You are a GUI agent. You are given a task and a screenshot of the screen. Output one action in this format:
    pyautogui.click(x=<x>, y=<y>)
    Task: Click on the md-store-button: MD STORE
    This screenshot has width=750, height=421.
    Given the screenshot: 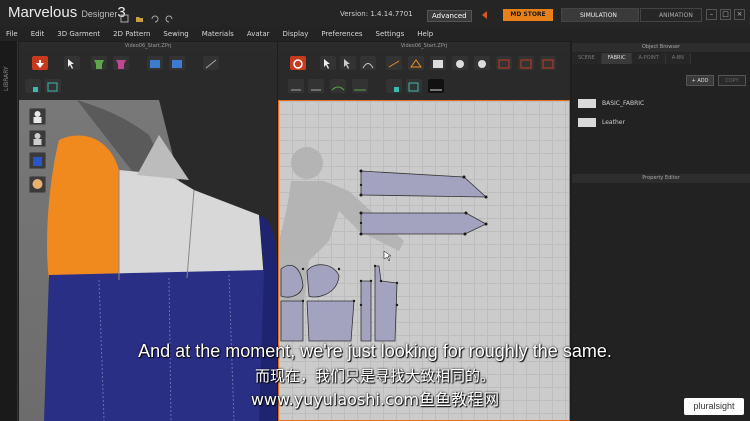 What is the action you would take?
    pyautogui.click(x=528, y=15)
    